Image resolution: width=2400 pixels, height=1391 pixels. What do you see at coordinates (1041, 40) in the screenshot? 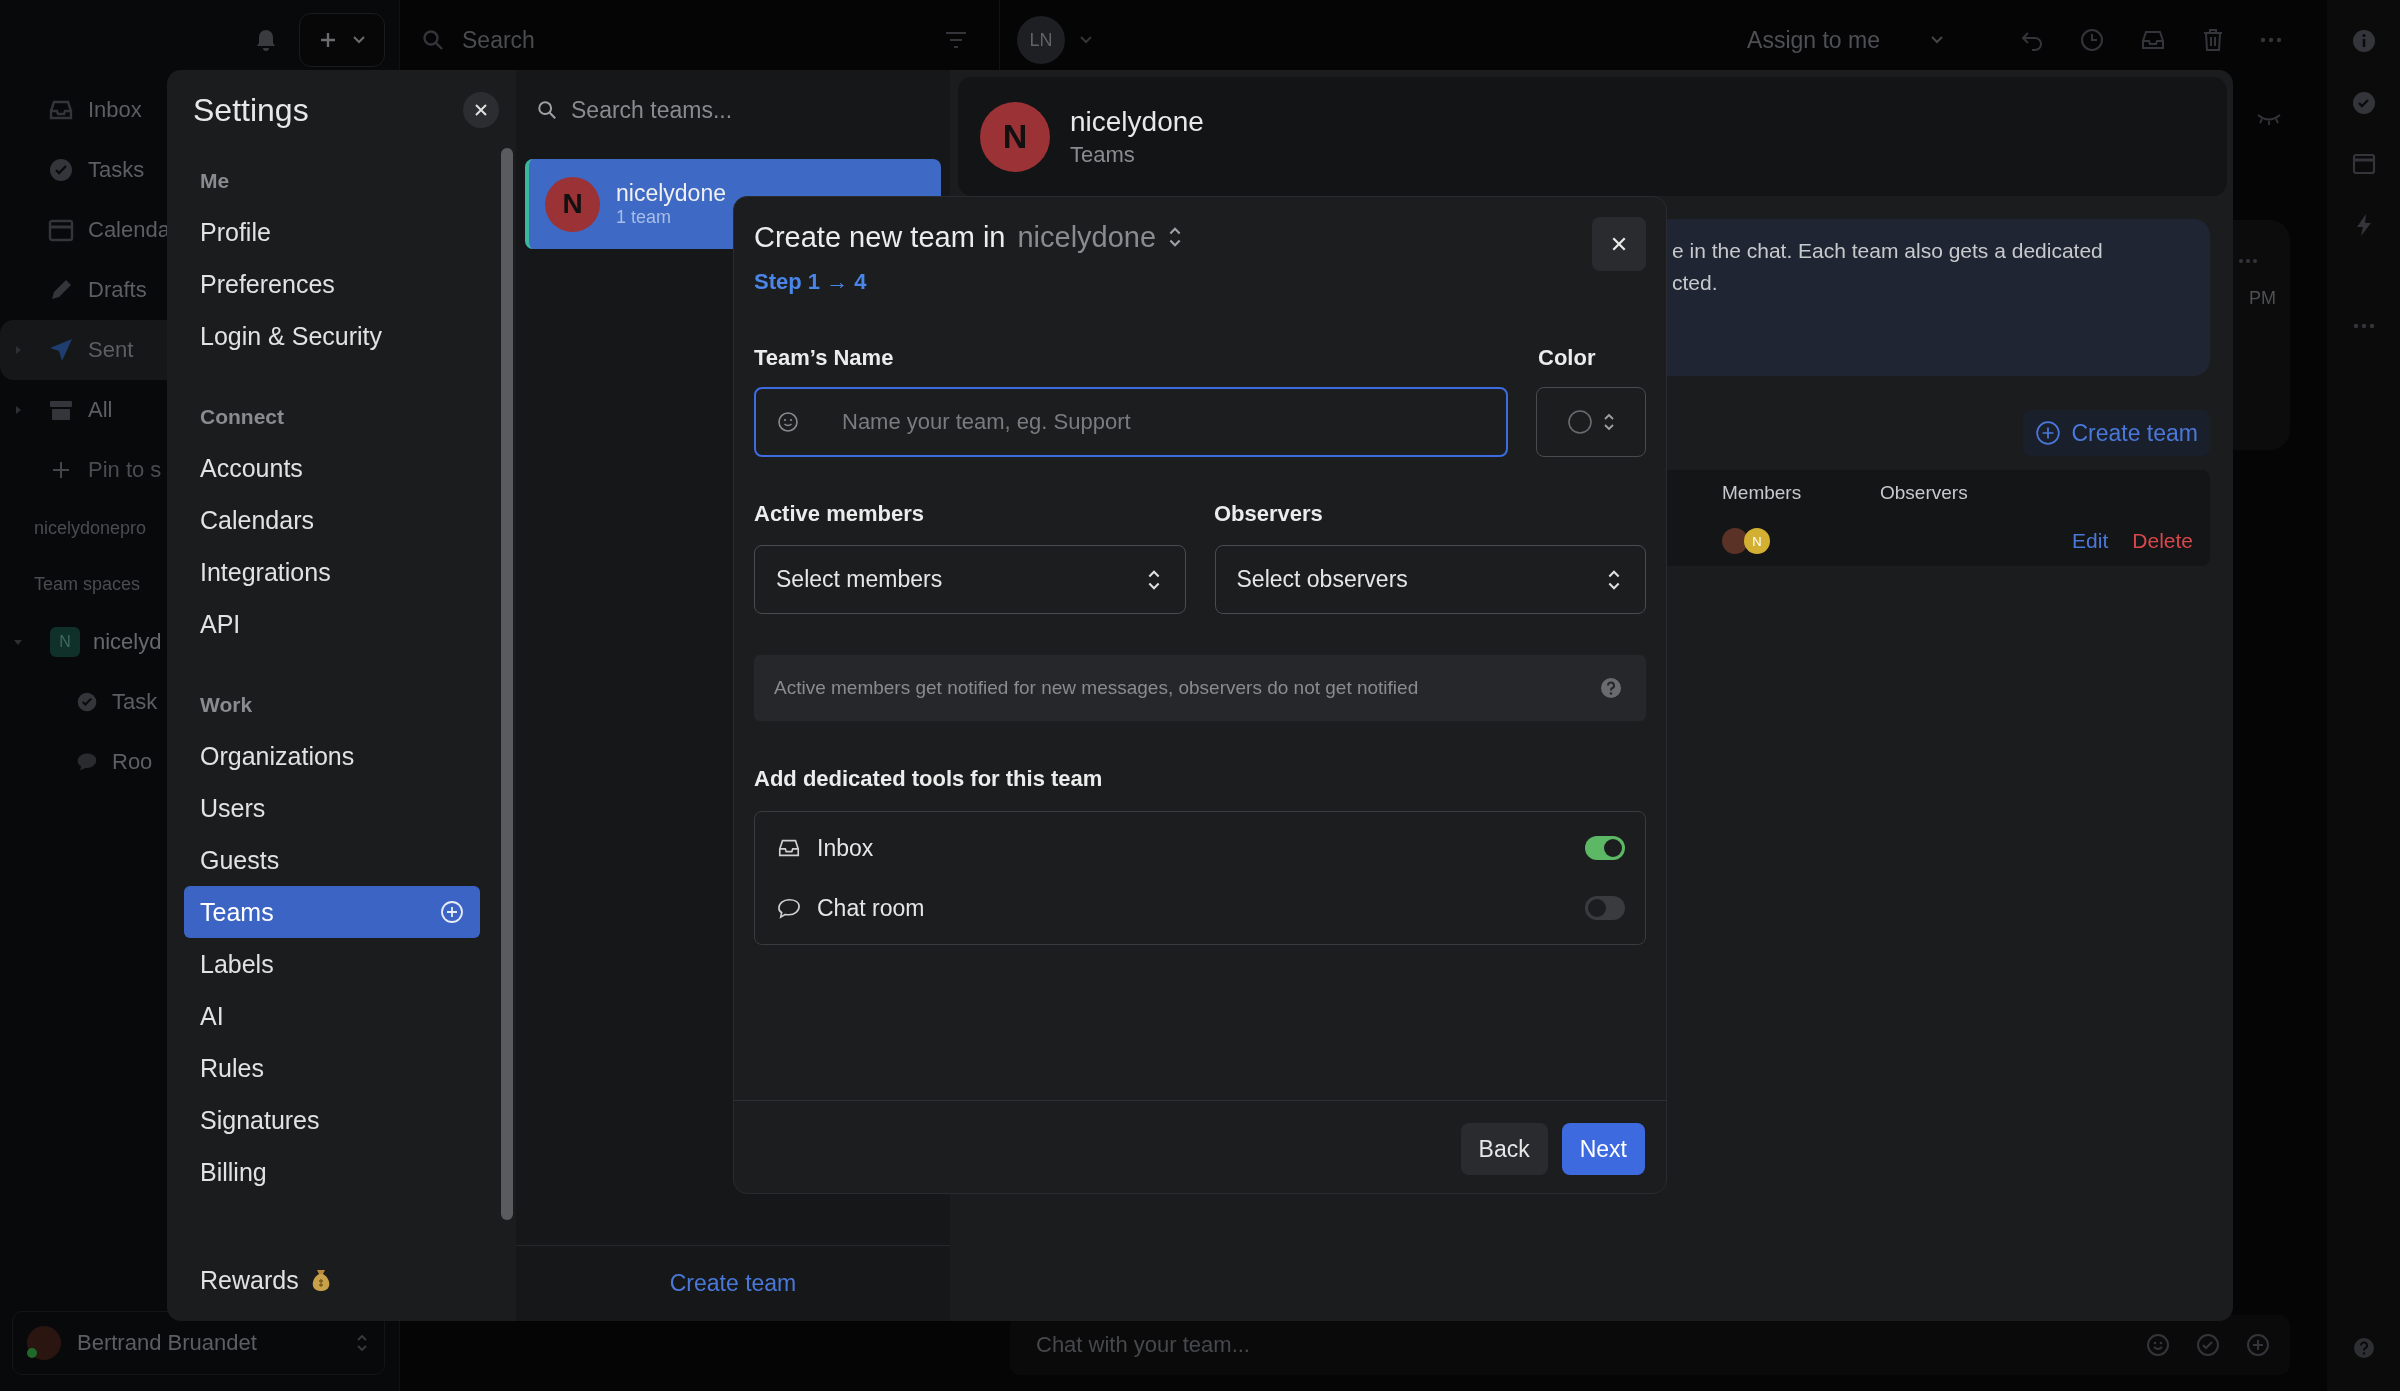
I see `assignee-avatar: LN` at bounding box center [1041, 40].